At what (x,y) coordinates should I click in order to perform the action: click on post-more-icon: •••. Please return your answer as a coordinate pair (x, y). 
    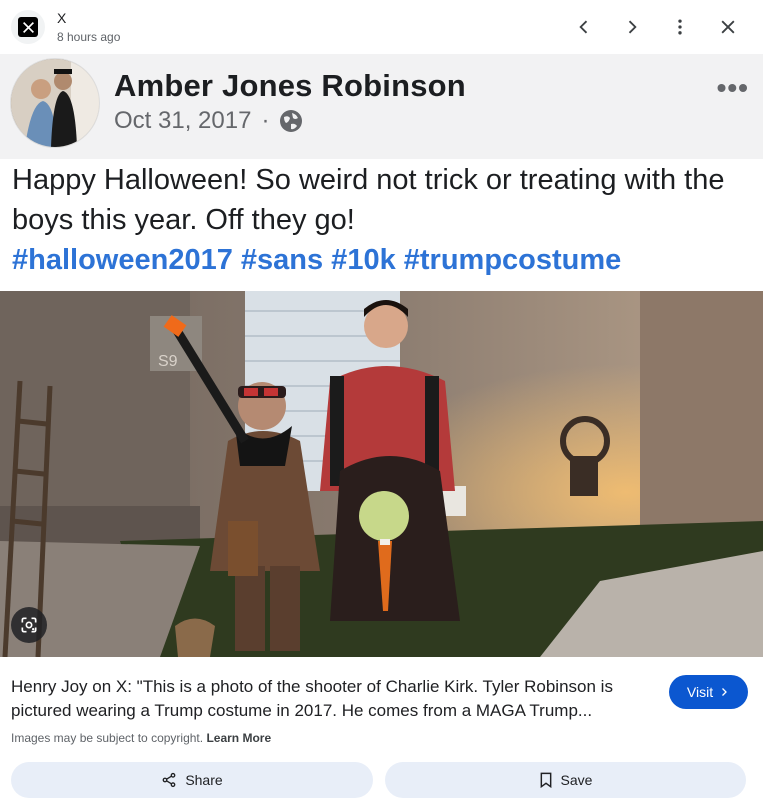
    Looking at the image, I should click on (732, 87).